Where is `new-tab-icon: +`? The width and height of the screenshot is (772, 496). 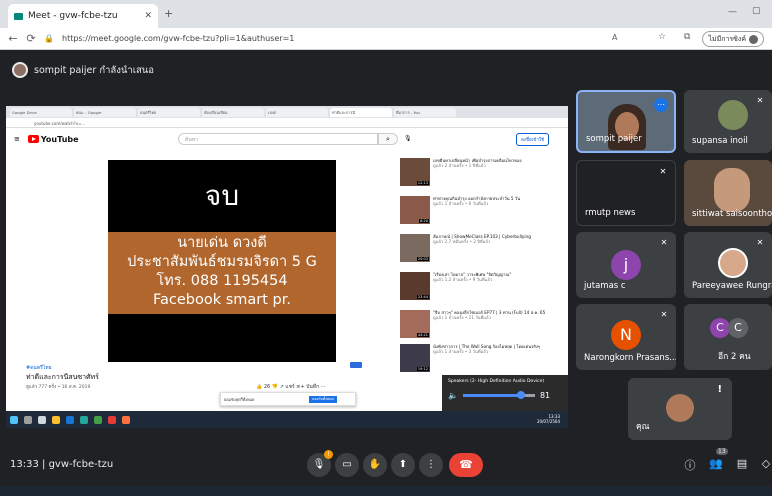
new-tab-icon: + is located at coordinates (168, 13).